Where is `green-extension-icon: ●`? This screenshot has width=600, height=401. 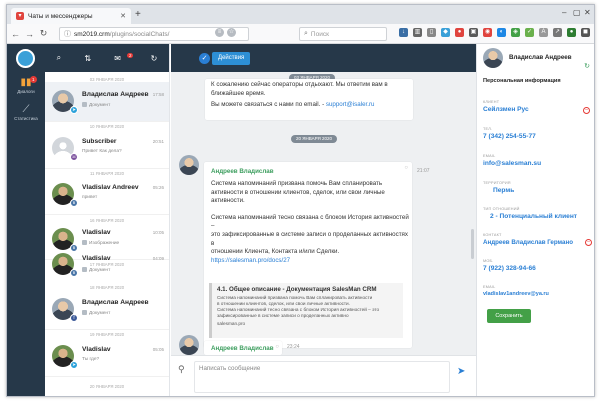 green-extension-icon: ● is located at coordinates (571, 32).